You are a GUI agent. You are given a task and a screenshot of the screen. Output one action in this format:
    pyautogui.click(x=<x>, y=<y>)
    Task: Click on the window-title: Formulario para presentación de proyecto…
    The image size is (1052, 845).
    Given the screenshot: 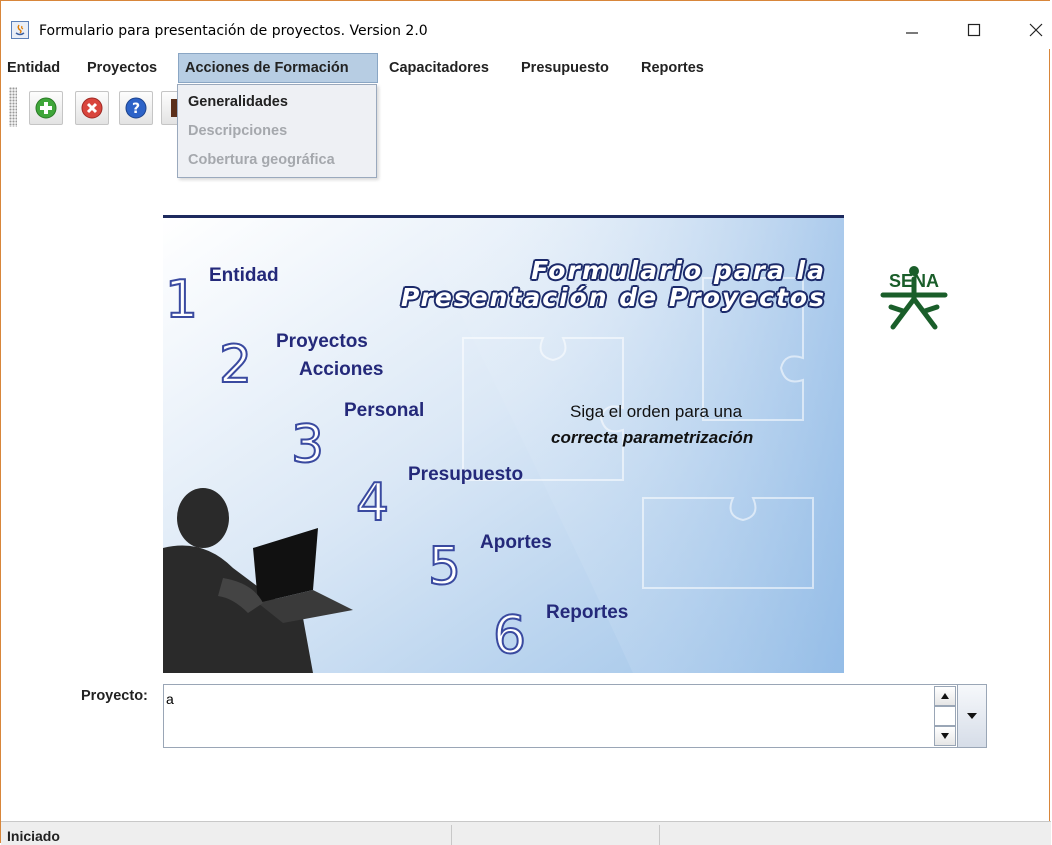 What is the action you would take?
    pyautogui.click(x=233, y=31)
    